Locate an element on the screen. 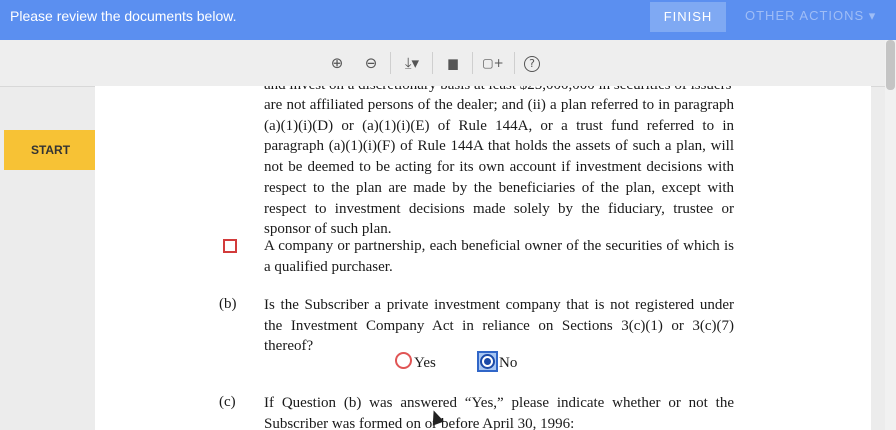 This screenshot has width=896, height=430. document-toolbar: ⊕ ⊖ ⤓▾ ▆ ▢+ ? is located at coordinates (442, 63).